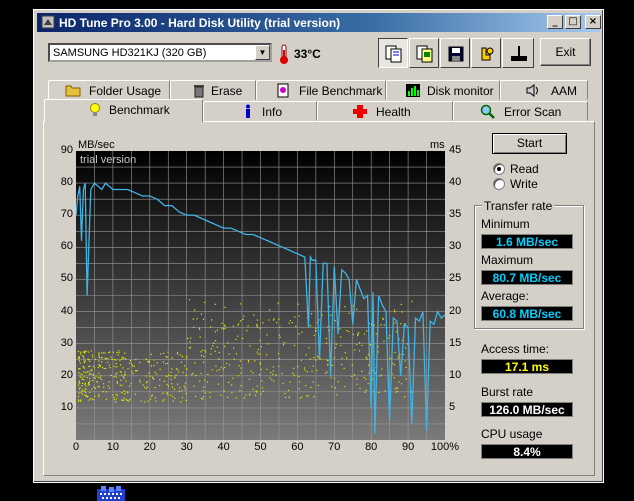 Image resolution: width=634 pixels, height=501 pixels. Describe the element at coordinates (515, 349) in the screenshot. I see `access-time-label: Access time:` at that location.